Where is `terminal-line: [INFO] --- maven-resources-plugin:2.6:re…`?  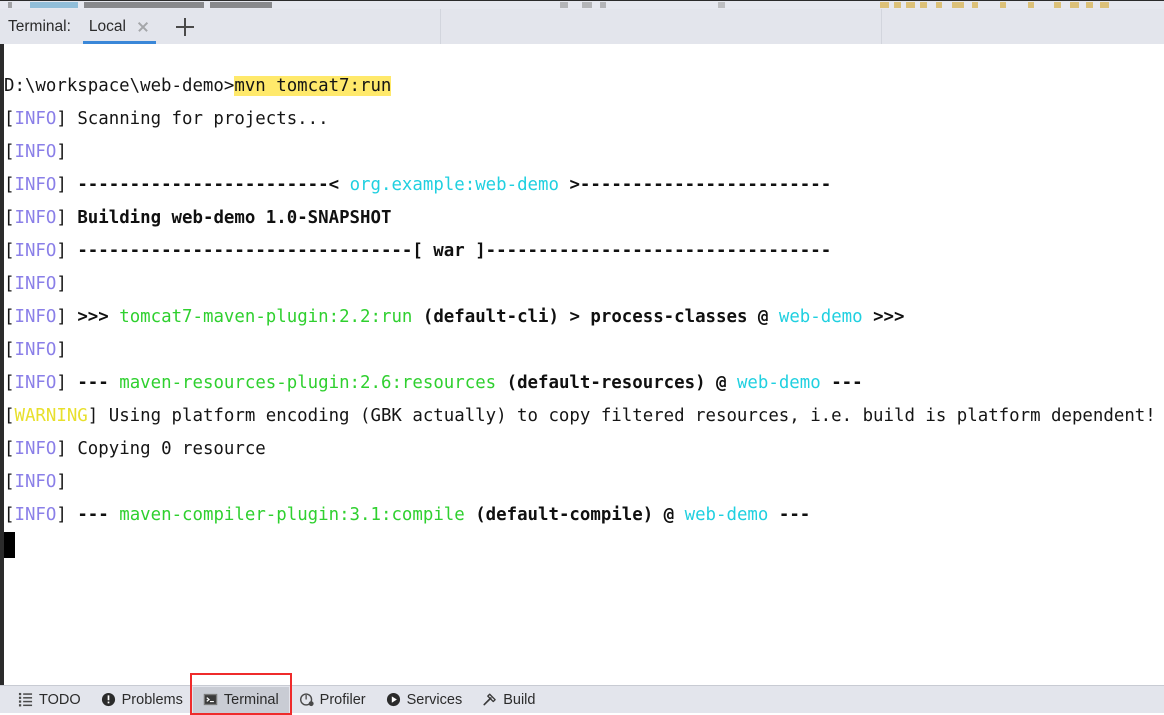
terminal-line: [INFO] --- maven-resources-plugin:2.6:re… is located at coordinates (584, 383).